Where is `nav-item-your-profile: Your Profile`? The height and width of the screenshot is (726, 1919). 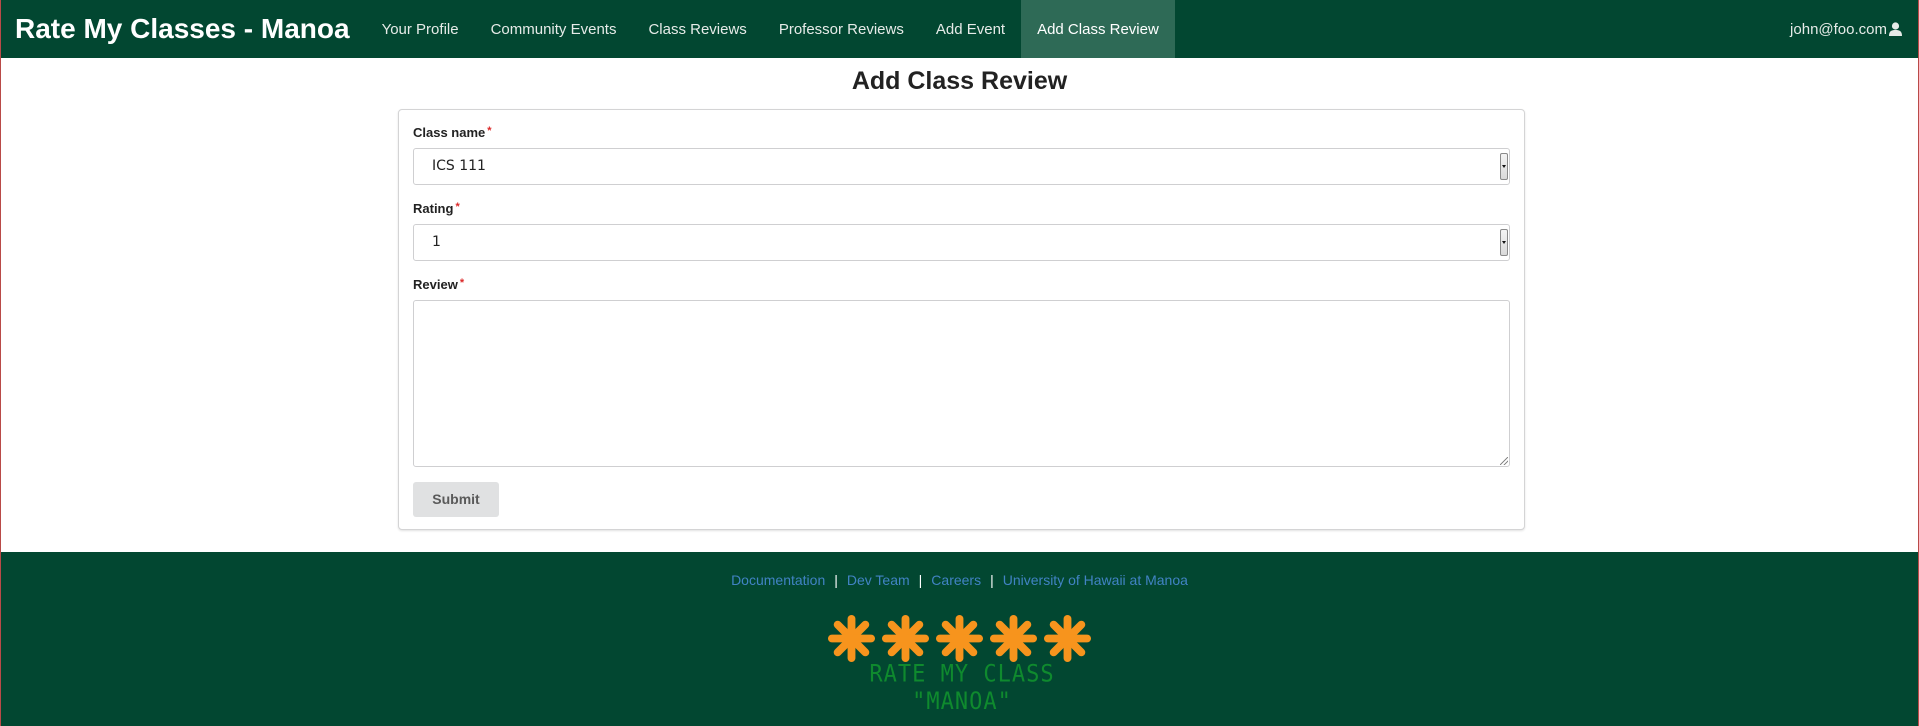 nav-item-your-profile: Your Profile is located at coordinates (420, 29).